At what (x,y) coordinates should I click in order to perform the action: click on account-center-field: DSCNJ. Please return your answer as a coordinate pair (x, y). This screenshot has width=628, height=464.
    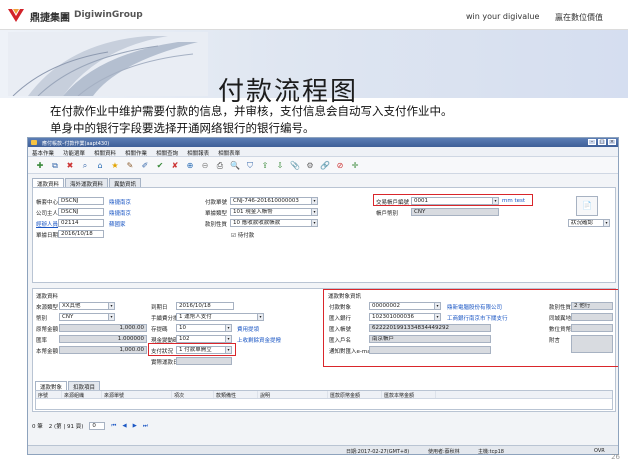
    Looking at the image, I should click on (81, 201).